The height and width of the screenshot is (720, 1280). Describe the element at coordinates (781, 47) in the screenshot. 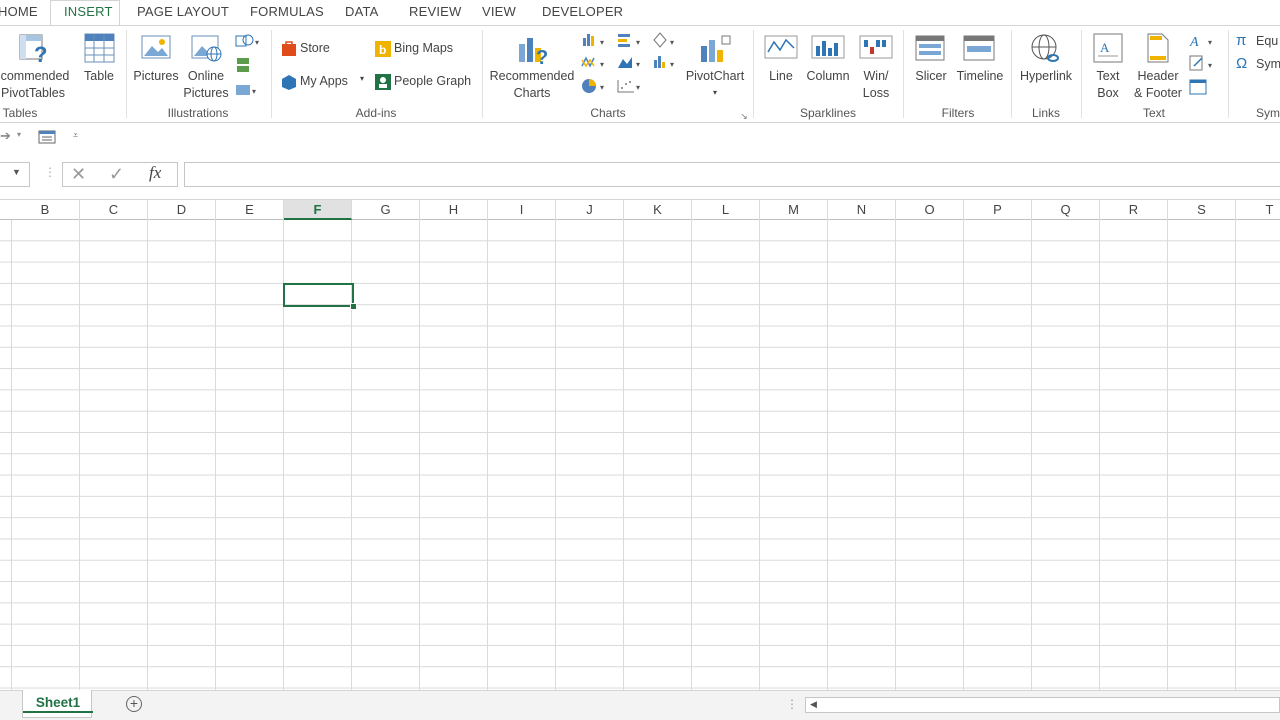

I see `line-sparkline-icon` at that location.